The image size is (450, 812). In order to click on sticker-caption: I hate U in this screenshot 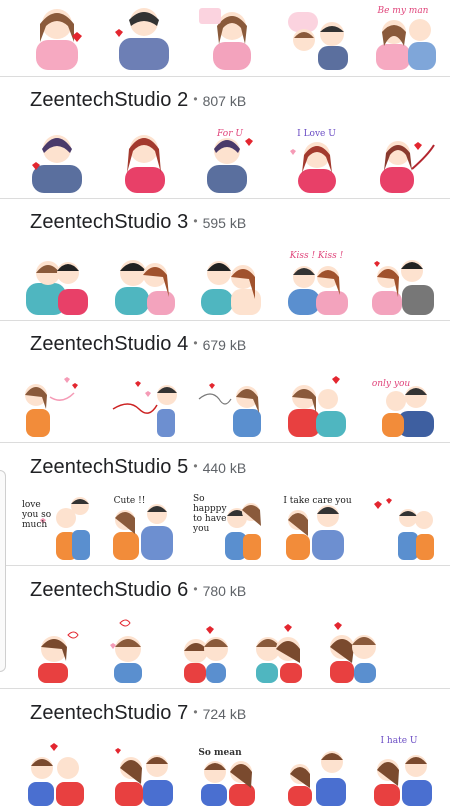, I will do `click(399, 741)`.